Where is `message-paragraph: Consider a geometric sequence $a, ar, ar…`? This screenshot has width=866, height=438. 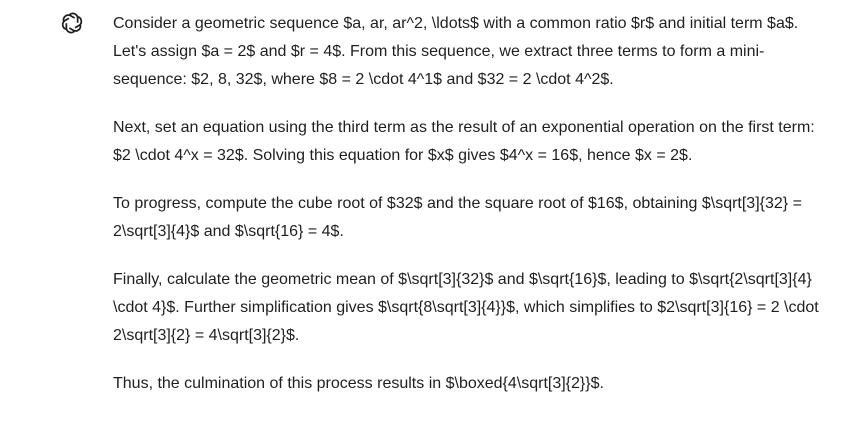
message-paragraph: Consider a geometric sequence $a, ar, ar… is located at coordinates (456, 51).